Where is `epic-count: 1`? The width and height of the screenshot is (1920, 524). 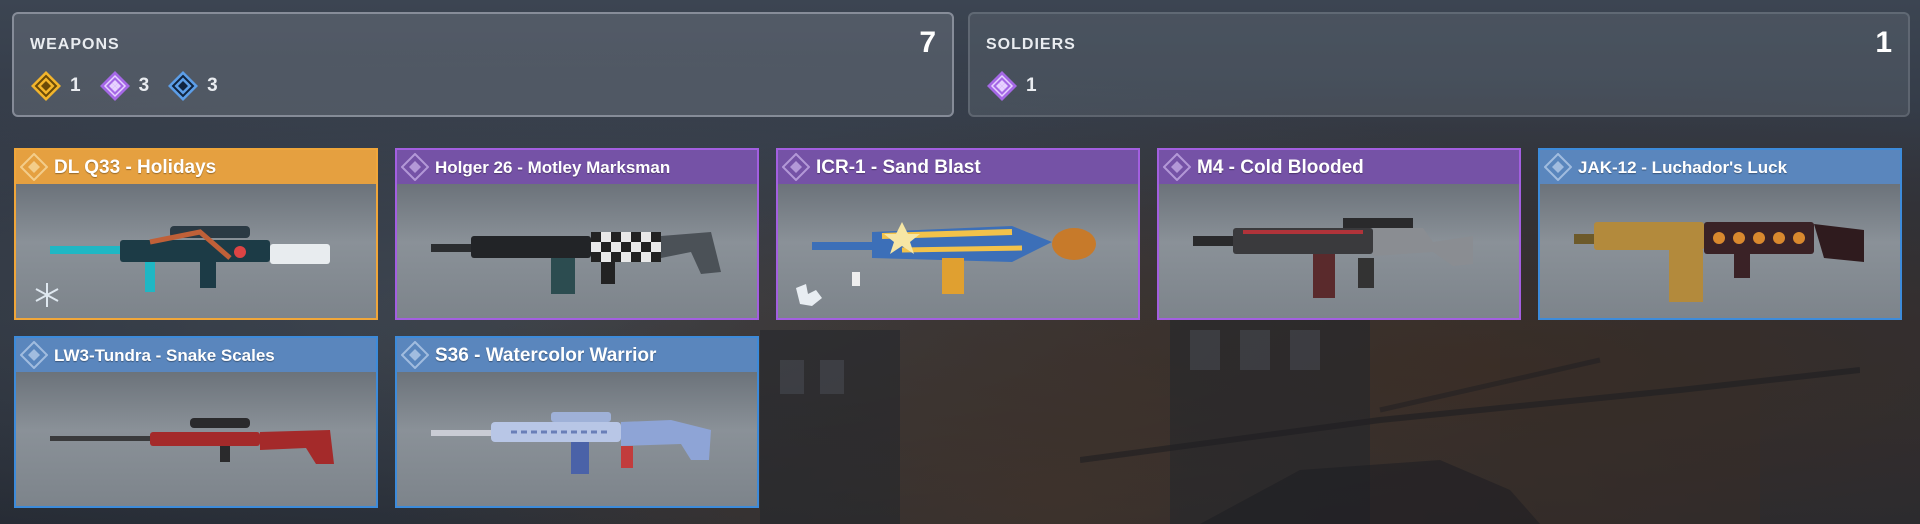
epic-count: 1 is located at coordinates (1011, 86).